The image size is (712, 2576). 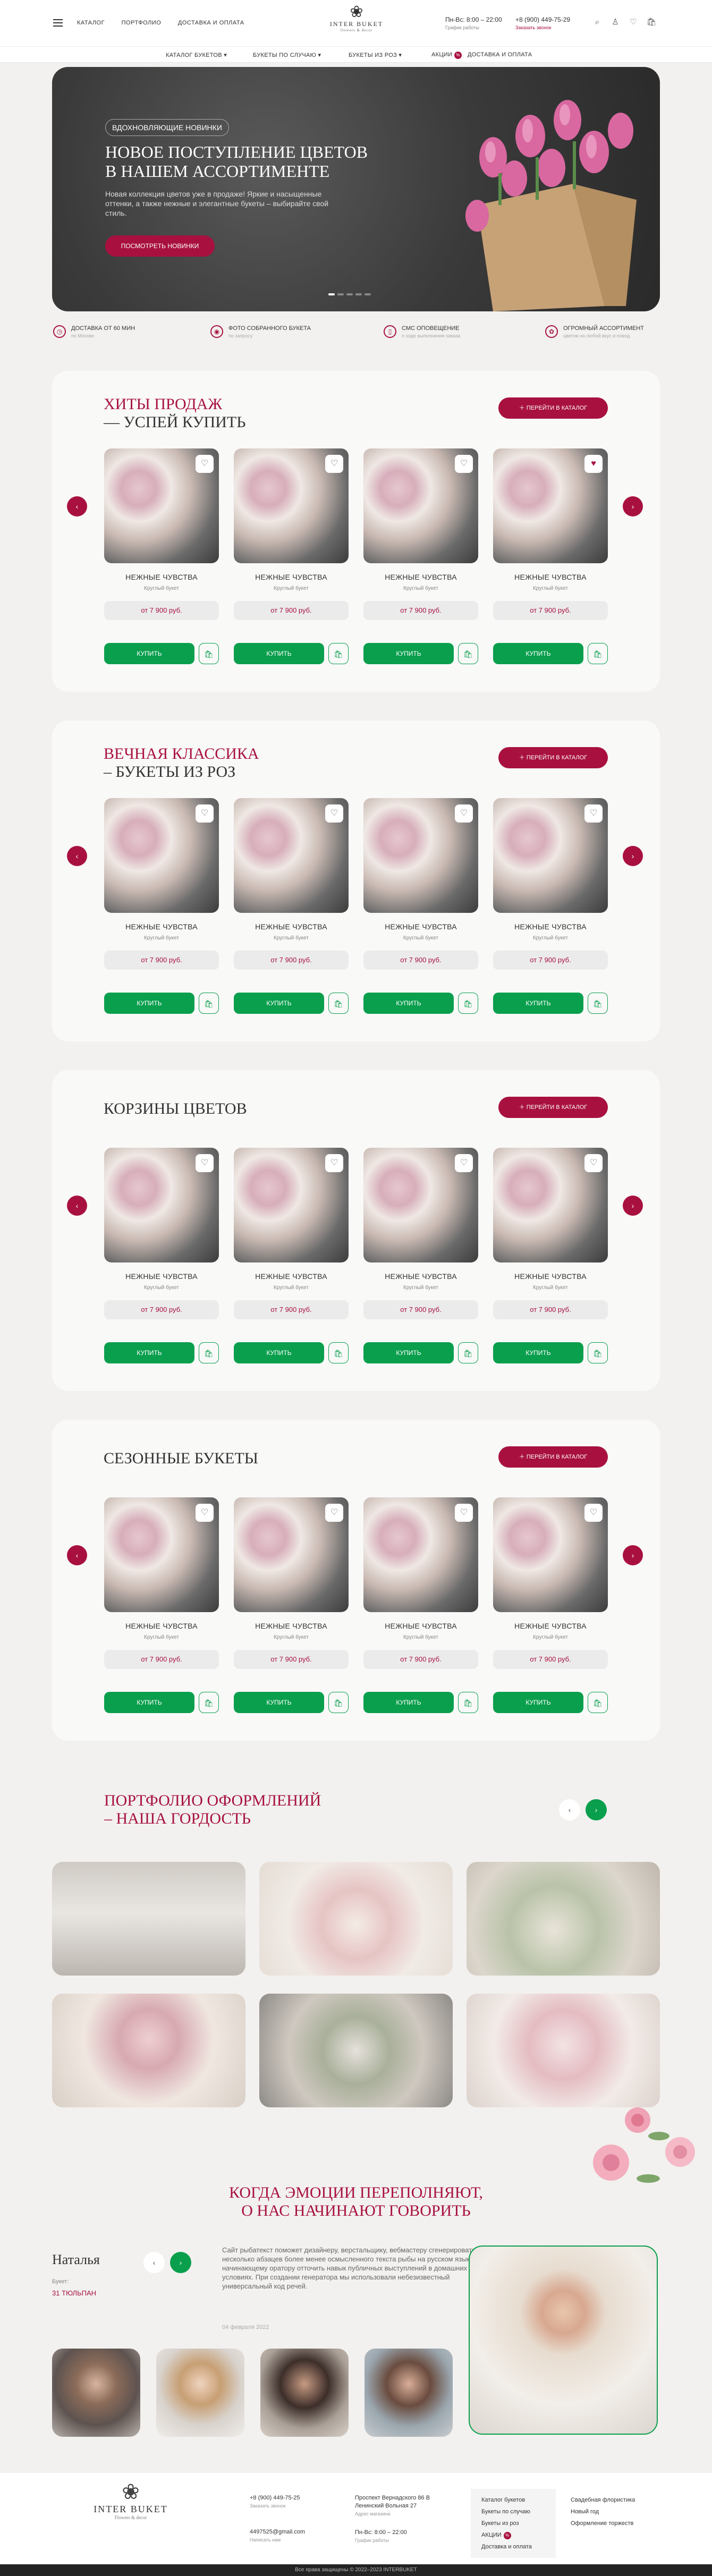 I want to click on header-phone: +8 (900) 449-75-29 Заказать звонок, so click(x=542, y=23).